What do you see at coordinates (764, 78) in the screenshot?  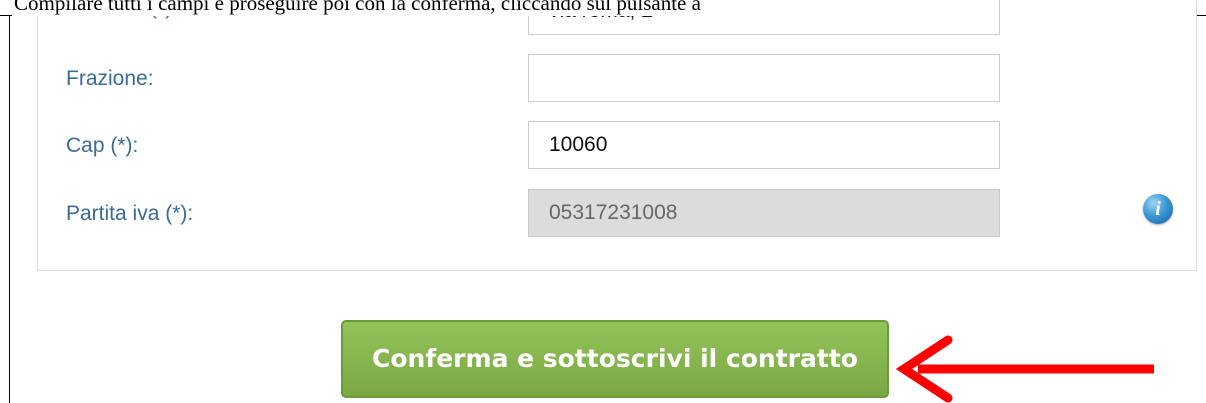 I see `hamlet-input` at bounding box center [764, 78].